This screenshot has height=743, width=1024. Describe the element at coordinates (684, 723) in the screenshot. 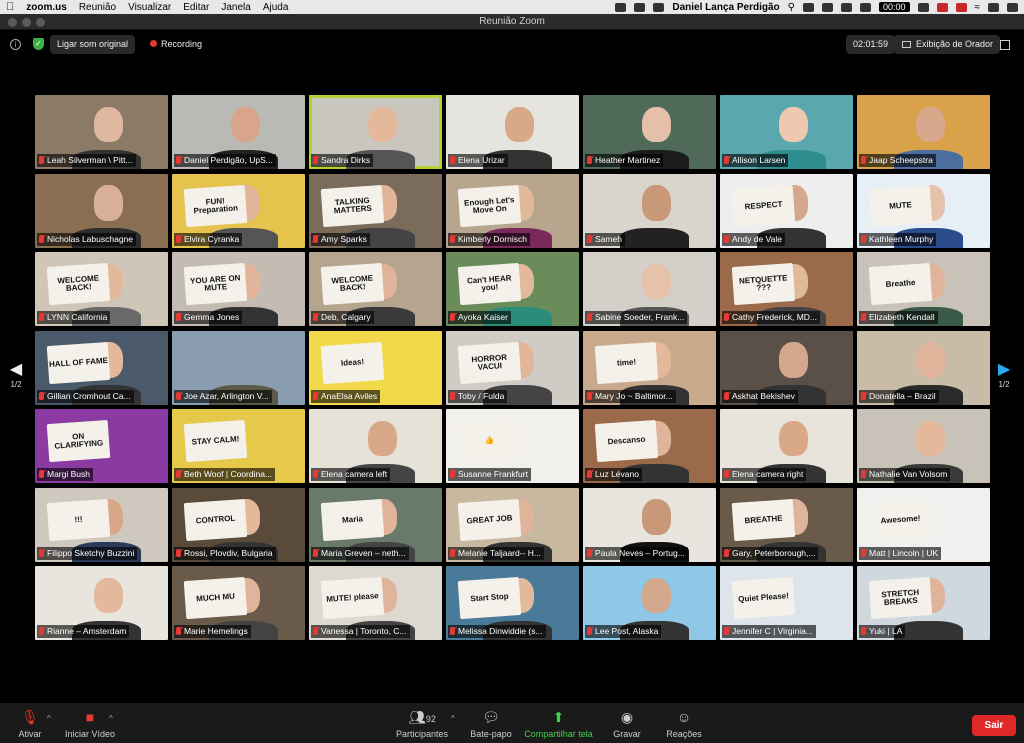

I see `reactions-button: ☺ Reações` at that location.